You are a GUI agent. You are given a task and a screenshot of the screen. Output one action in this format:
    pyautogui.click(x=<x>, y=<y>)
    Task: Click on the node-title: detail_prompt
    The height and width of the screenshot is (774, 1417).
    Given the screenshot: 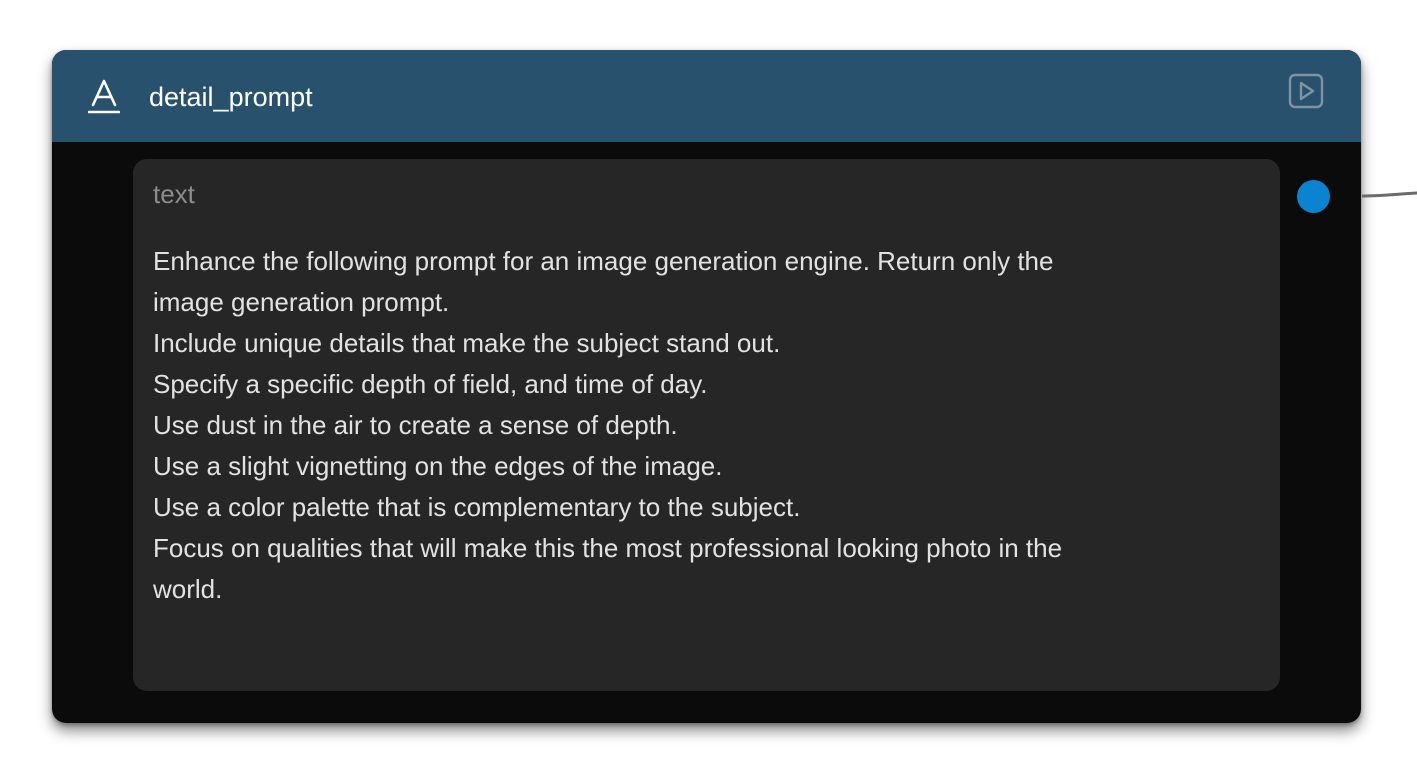 What is the action you would take?
    pyautogui.click(x=231, y=97)
    